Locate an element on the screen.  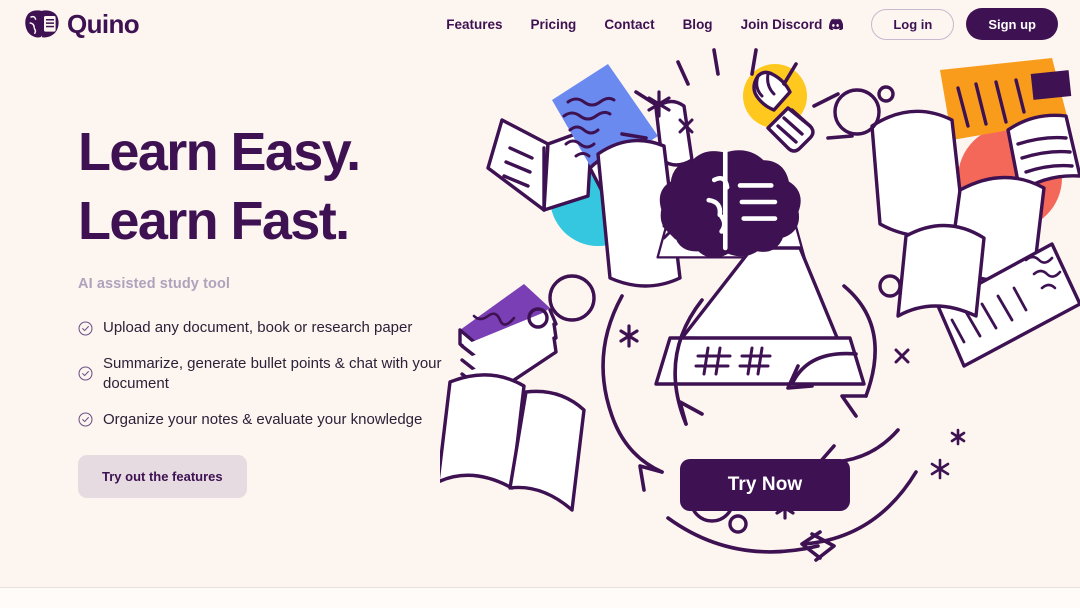
nav-link-label: Pricing is located at coordinates (553, 24).